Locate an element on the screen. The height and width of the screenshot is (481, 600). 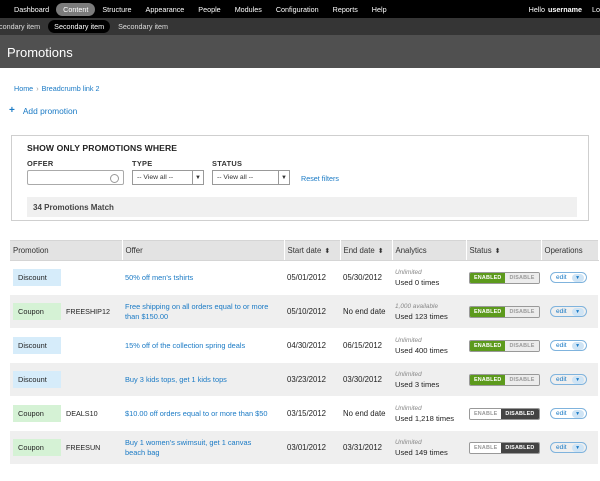
end-date: 03/30/2012 is located at coordinates (363, 379).